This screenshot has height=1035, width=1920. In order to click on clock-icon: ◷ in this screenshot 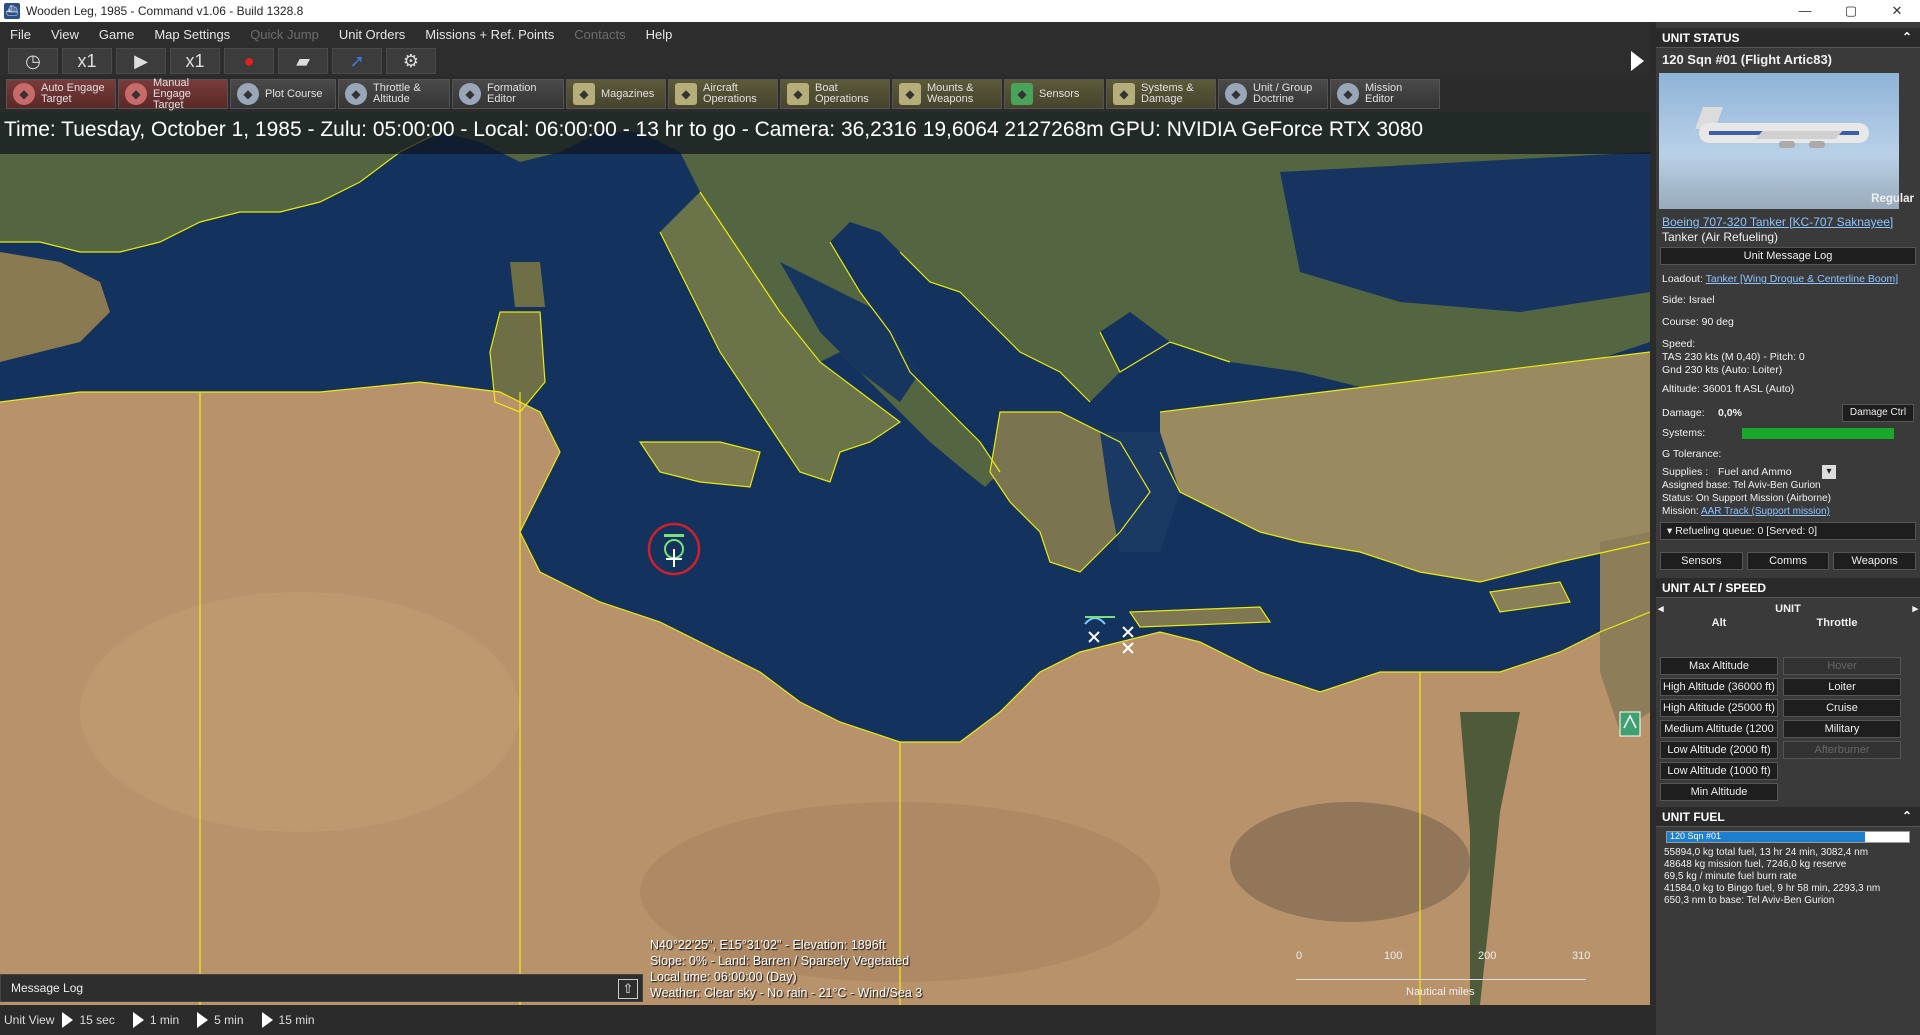, I will do `click(33, 60)`.